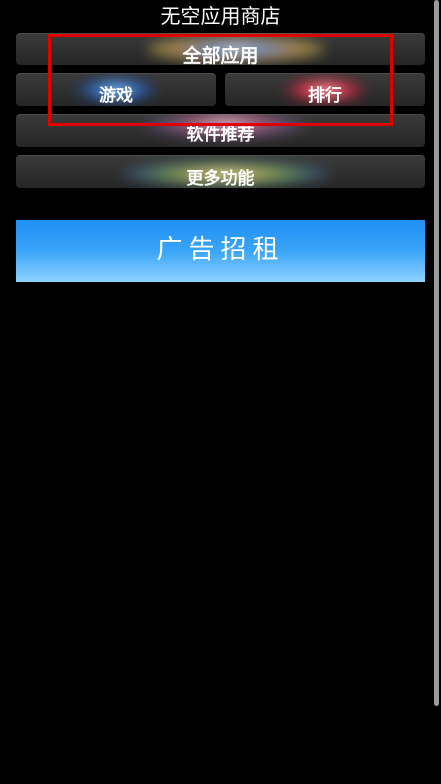 The height and width of the screenshot is (784, 441). Describe the element at coordinates (220, 135) in the screenshot. I see `software-label: 软件推荐` at that location.